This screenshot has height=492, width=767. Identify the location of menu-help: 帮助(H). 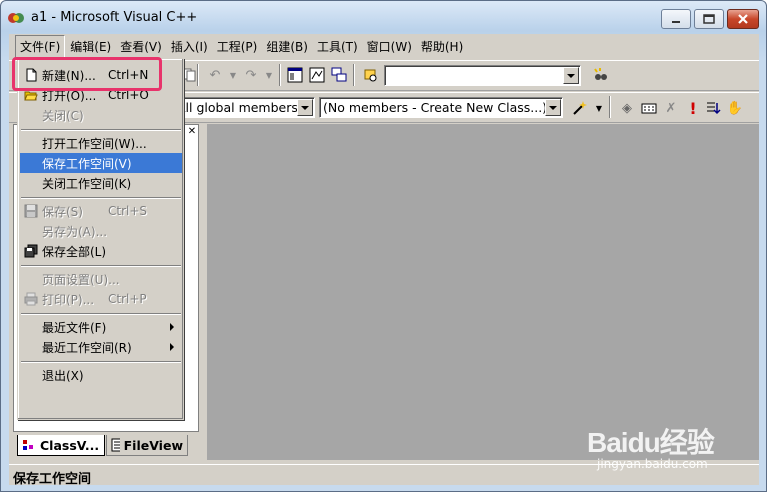
(442, 46).